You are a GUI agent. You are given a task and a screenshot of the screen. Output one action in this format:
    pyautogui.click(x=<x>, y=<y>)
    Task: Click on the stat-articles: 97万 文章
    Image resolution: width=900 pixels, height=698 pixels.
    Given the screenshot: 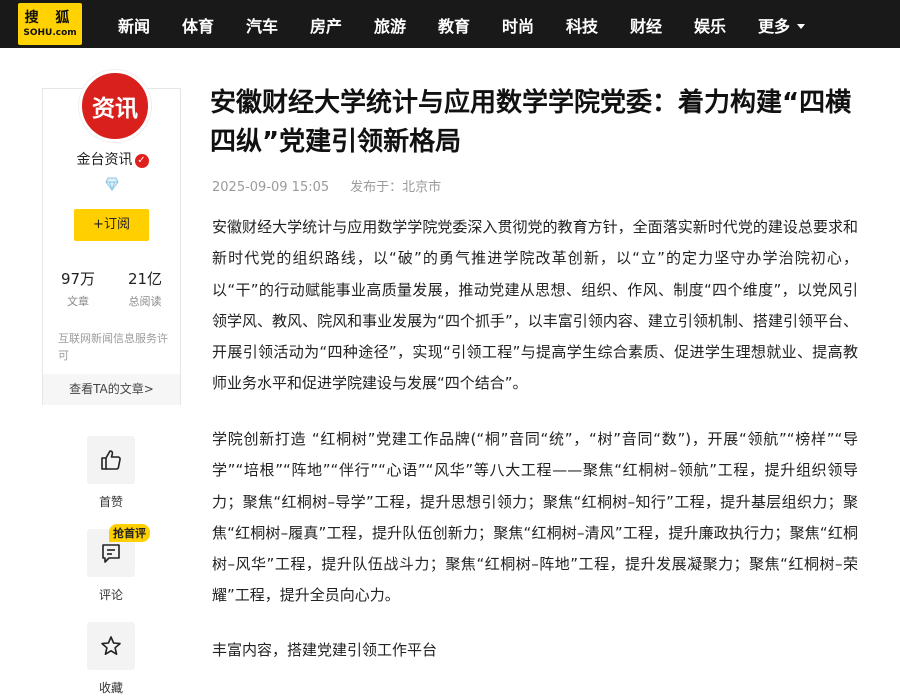 What is the action you would take?
    pyautogui.click(x=78, y=288)
    